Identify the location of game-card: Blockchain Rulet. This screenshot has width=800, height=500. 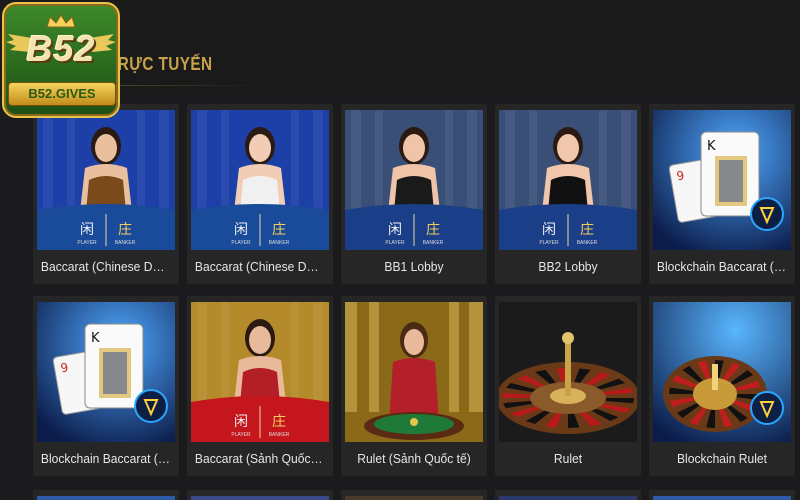
(722, 386).